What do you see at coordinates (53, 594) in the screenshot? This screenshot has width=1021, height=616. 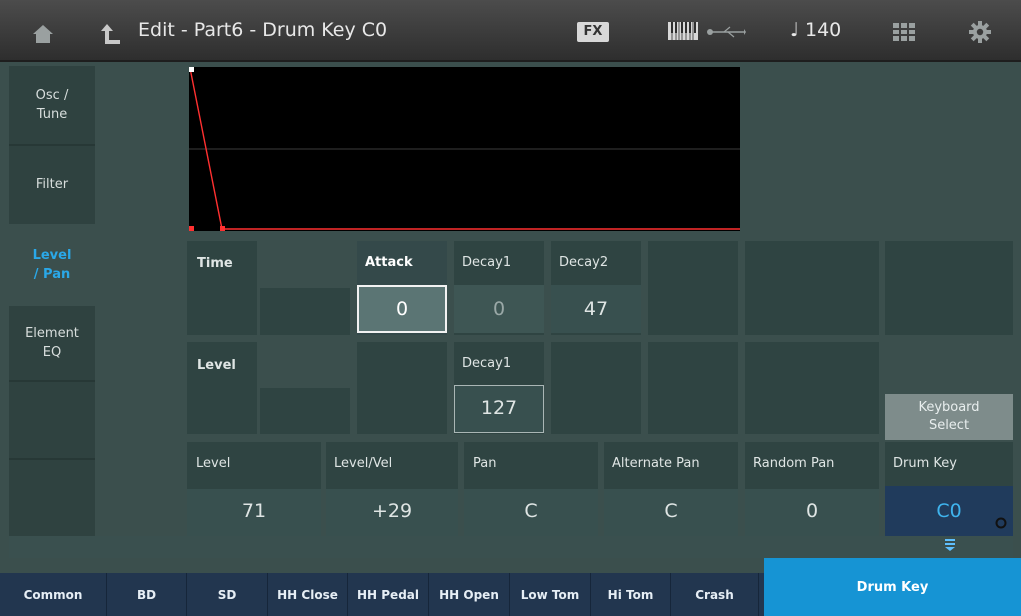 I see `tab-common: Common` at bounding box center [53, 594].